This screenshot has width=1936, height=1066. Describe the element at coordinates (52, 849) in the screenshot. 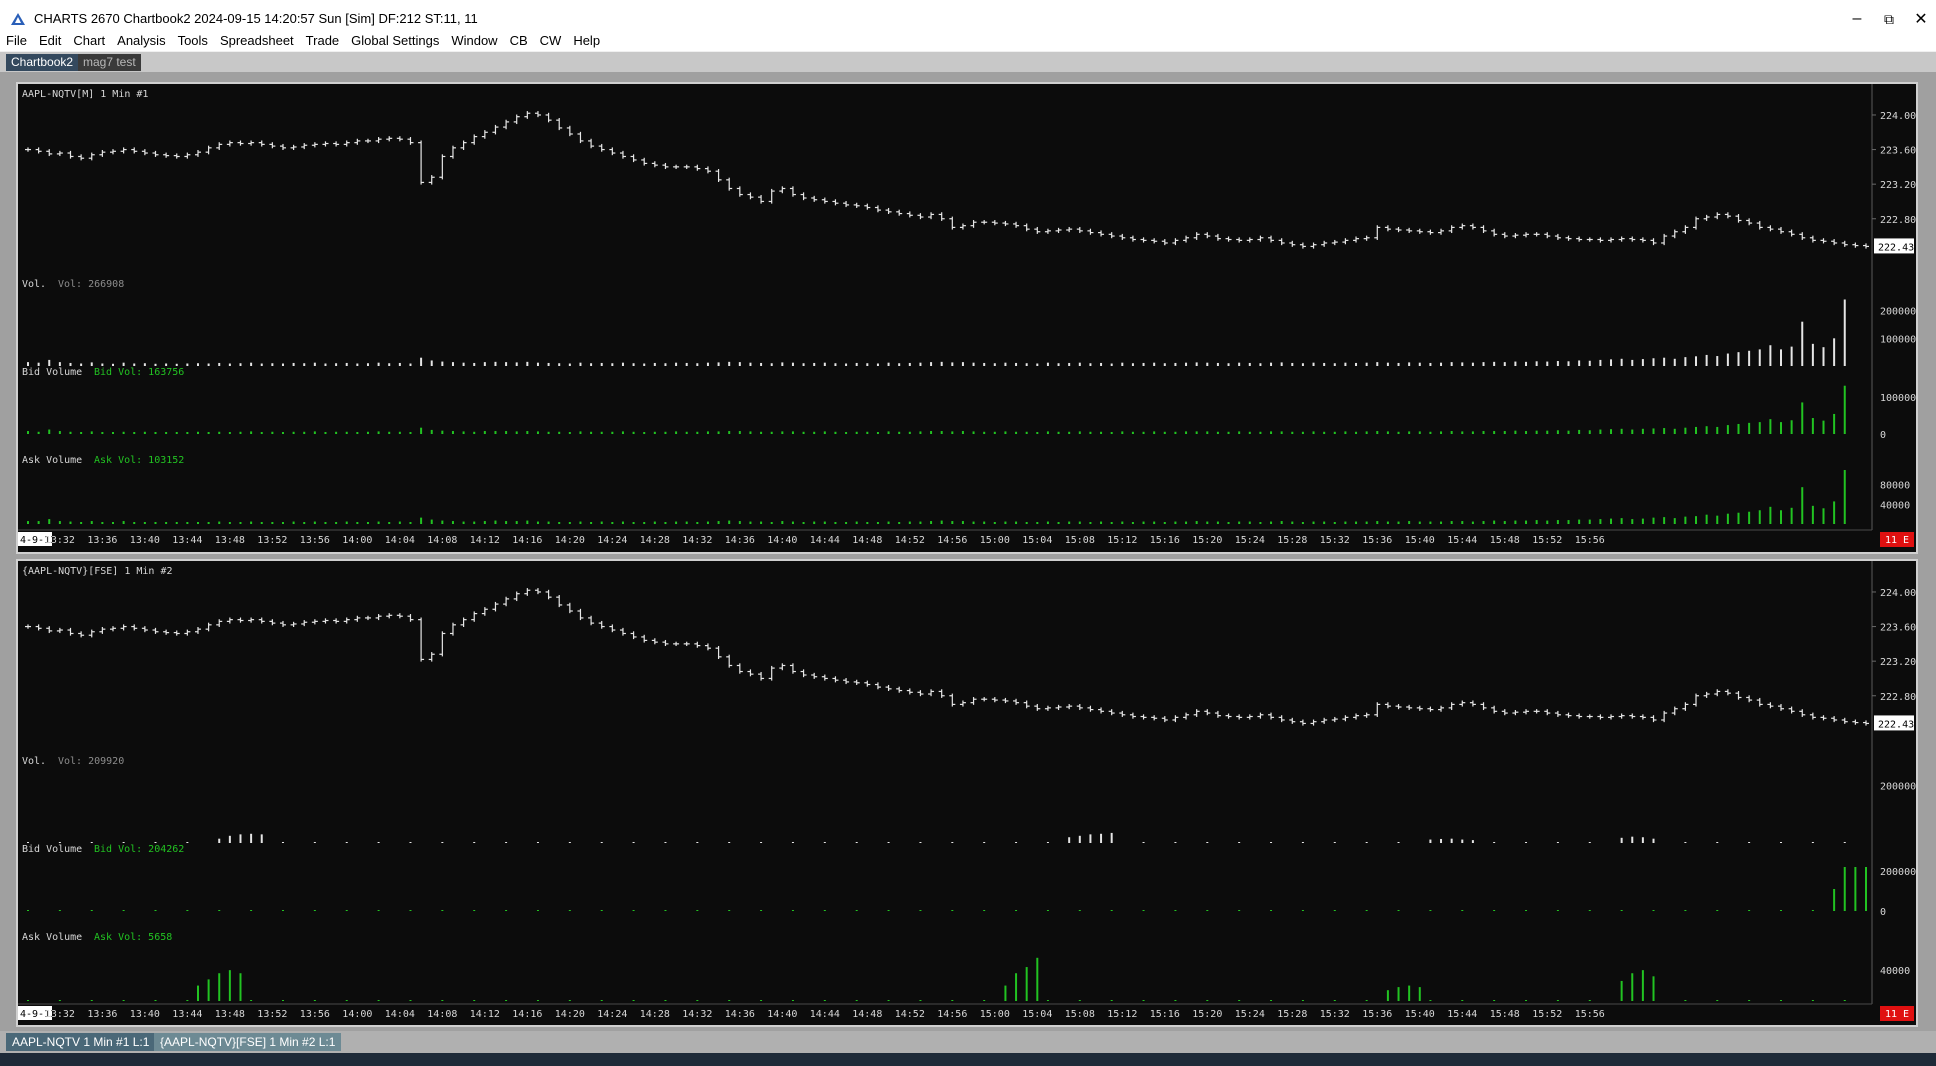

I see `study-label: Bid Volume` at that location.